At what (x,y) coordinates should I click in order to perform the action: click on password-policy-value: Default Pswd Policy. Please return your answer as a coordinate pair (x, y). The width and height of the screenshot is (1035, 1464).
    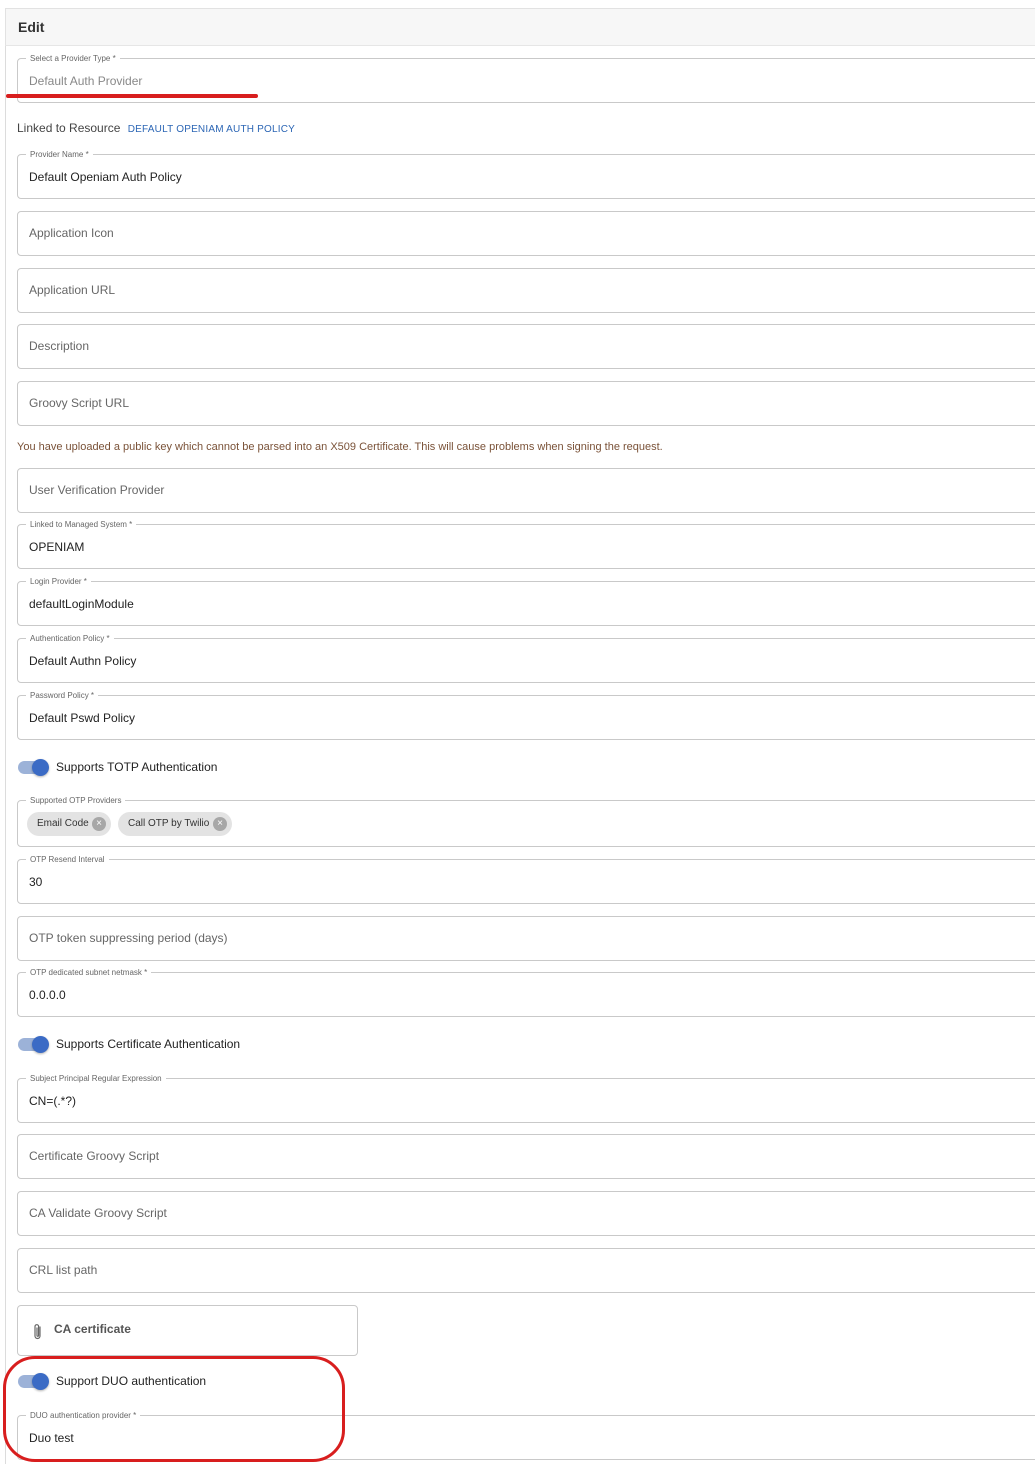
    Looking at the image, I should click on (82, 718).